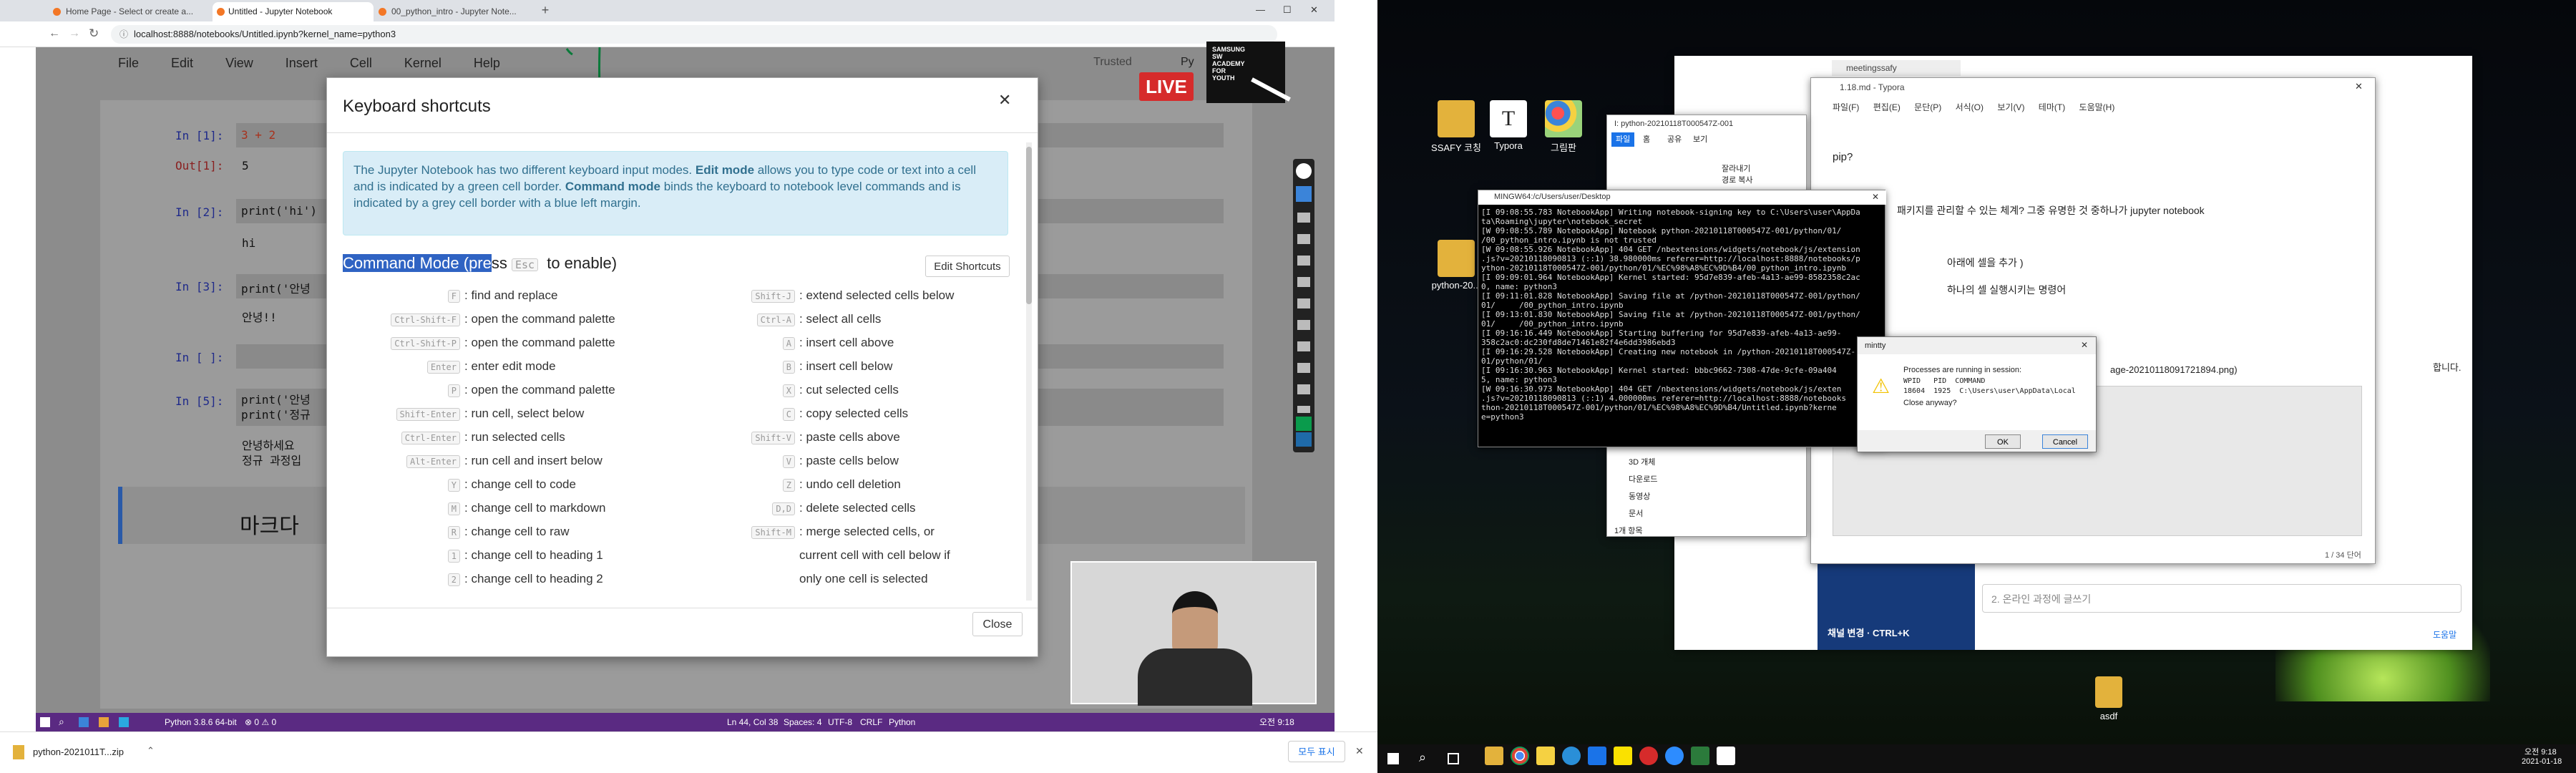 The height and width of the screenshot is (773, 2576). What do you see at coordinates (2097, 107) in the screenshot?
I see `menu-item: 도움말(H)` at bounding box center [2097, 107].